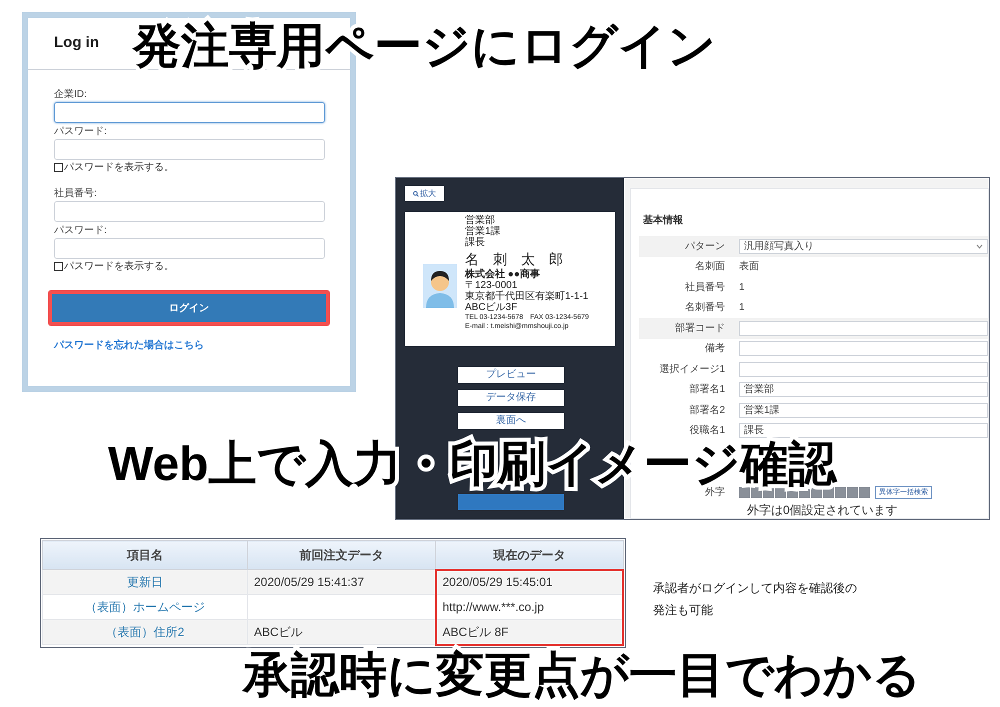  What do you see at coordinates (529, 555) in the screenshot?
I see `column-header: 現在のデータ` at bounding box center [529, 555].